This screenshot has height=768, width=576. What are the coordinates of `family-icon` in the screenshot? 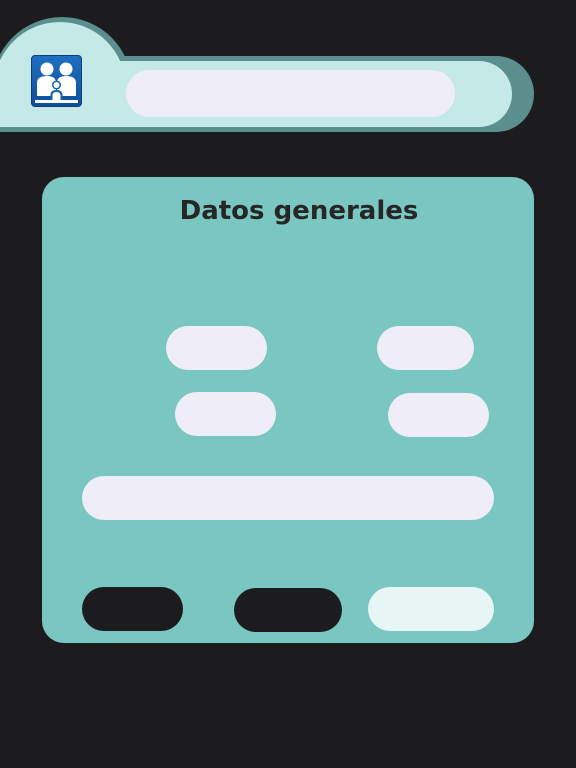 It's located at (56, 81).